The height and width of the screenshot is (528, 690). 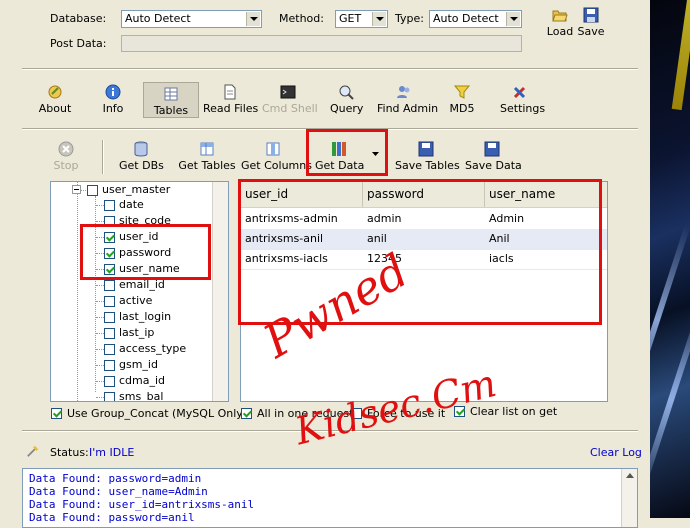 What do you see at coordinates (76, 189) in the screenshot?
I see `collapse-icon` at bounding box center [76, 189].